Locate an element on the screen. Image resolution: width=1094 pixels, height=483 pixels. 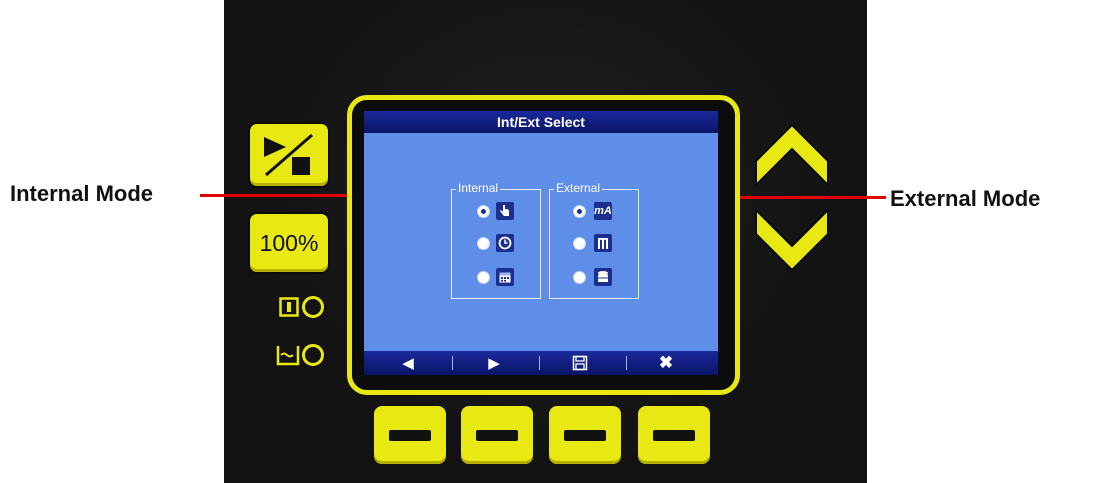
play-stop-icon is located at coordinates (288, 155).